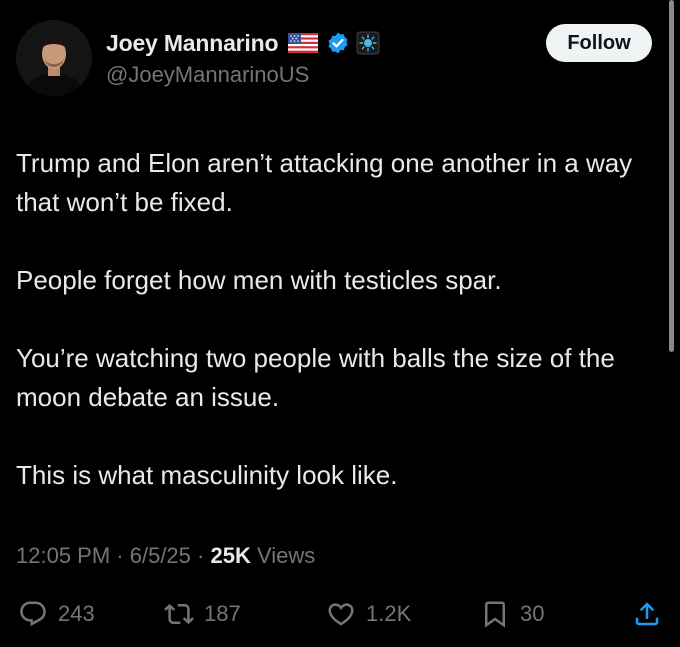  What do you see at coordinates (303, 43) in the screenshot?
I see `us-flag-icon` at bounding box center [303, 43].